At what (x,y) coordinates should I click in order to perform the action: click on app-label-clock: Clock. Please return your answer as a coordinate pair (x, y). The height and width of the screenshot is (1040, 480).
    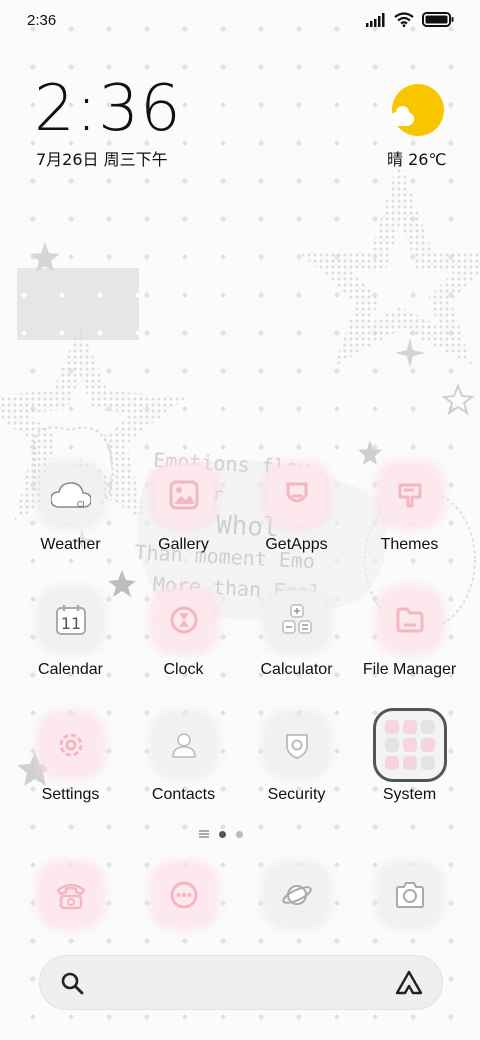
    Looking at the image, I should click on (183, 669).